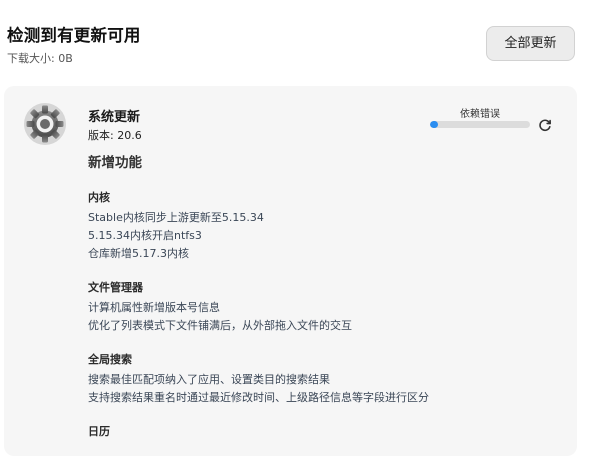 The width and height of the screenshot is (589, 456). What do you see at coordinates (176, 217) in the screenshot?
I see `section-item: Stable内核同步上游更新至5.15.34` at bounding box center [176, 217].